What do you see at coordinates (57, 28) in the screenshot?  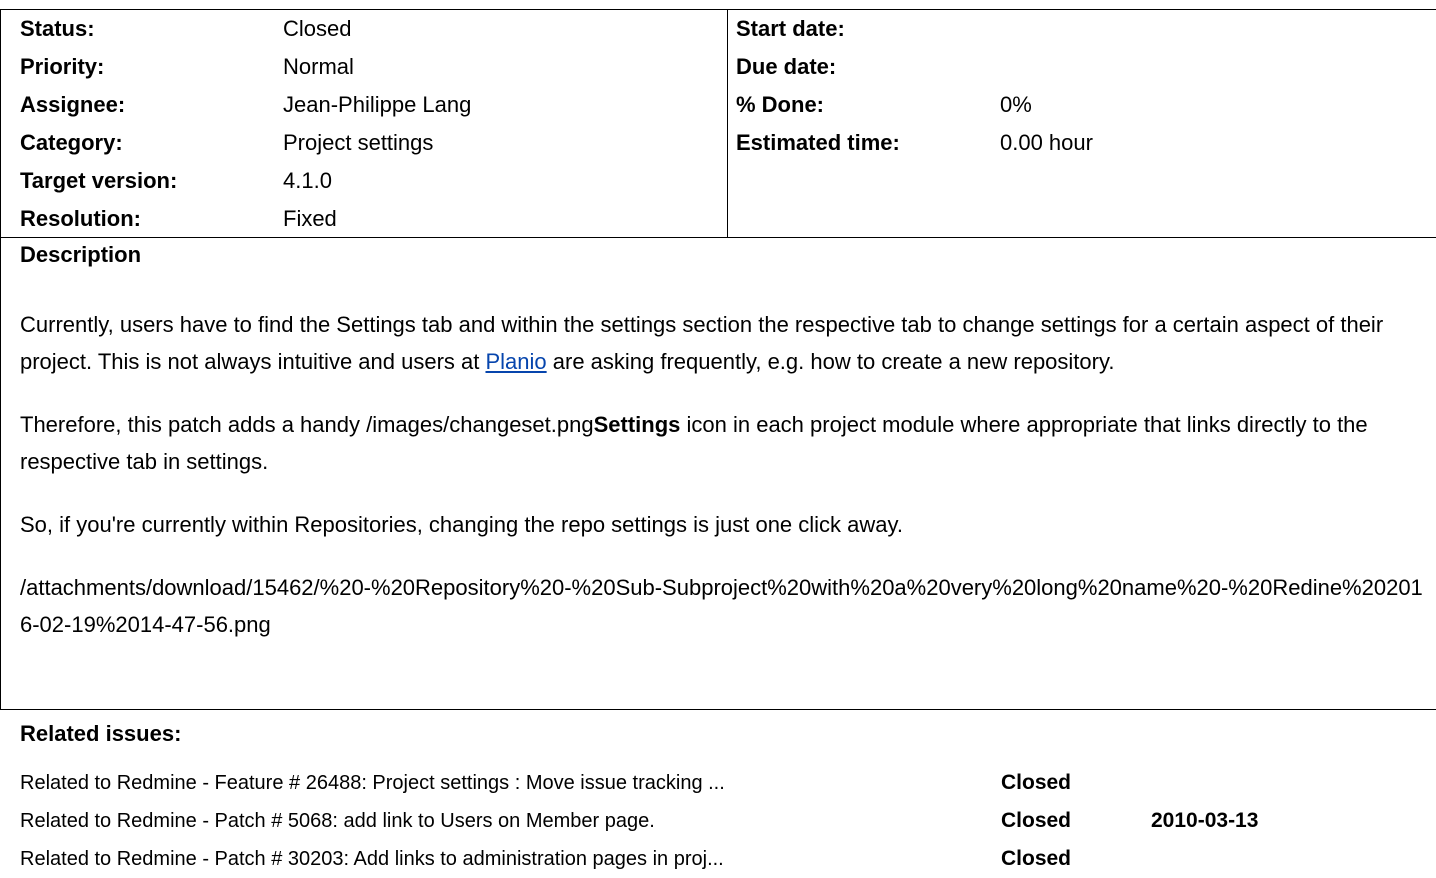 I see `attr-label: Status:` at bounding box center [57, 28].